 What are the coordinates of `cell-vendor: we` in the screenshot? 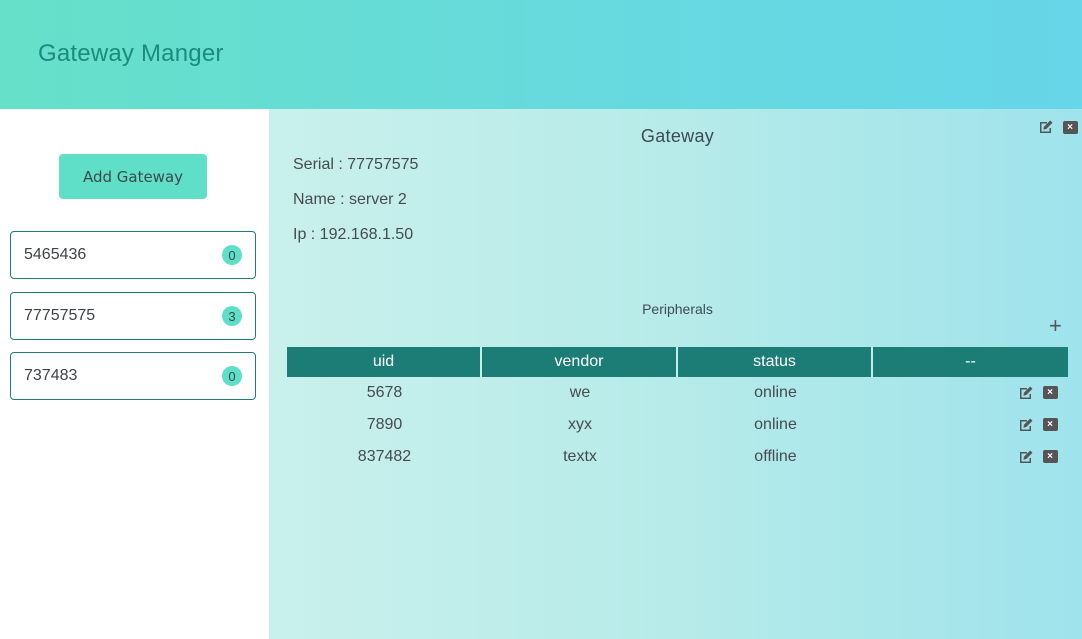 It's located at (580, 392).